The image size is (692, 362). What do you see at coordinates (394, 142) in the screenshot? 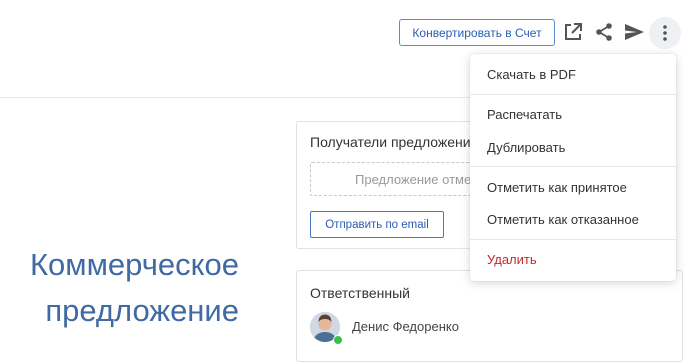
I see `recipients-card-title: Получатели предложения` at bounding box center [394, 142].